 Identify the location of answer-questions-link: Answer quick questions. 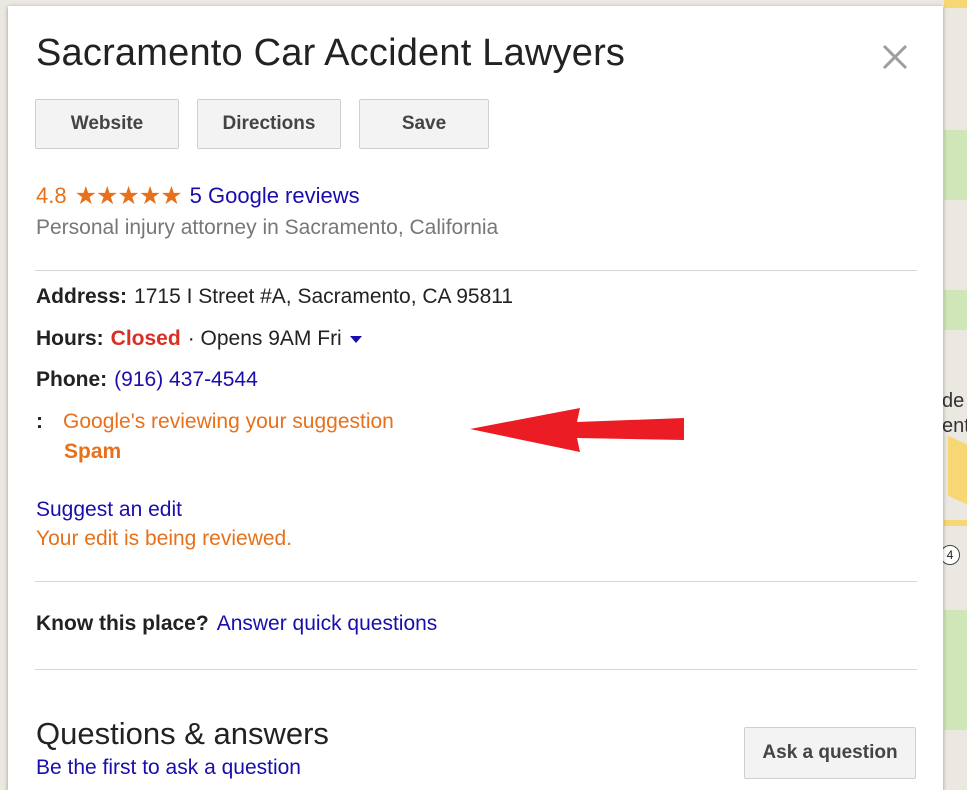
(327, 623).